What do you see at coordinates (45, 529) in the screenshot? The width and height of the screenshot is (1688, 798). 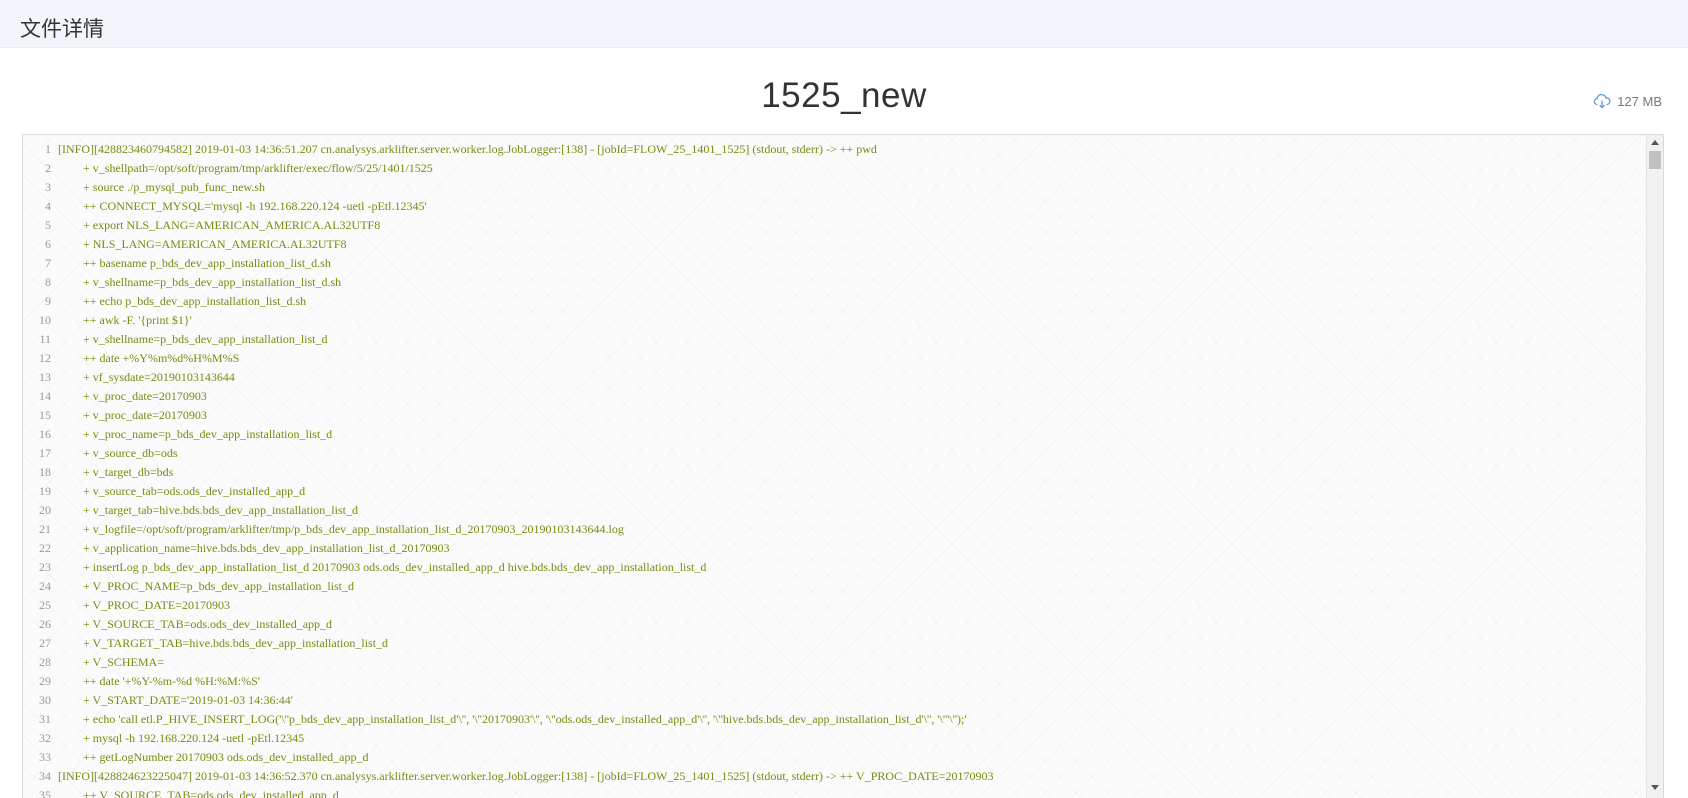 I see `line-number: 21` at bounding box center [45, 529].